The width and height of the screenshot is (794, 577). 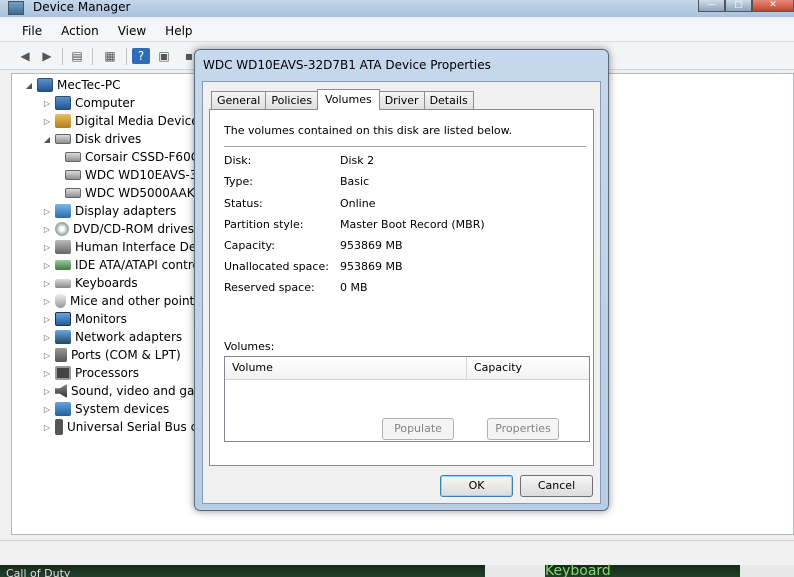 What do you see at coordinates (401, 100) in the screenshot?
I see `tab-driver: Driver` at bounding box center [401, 100].